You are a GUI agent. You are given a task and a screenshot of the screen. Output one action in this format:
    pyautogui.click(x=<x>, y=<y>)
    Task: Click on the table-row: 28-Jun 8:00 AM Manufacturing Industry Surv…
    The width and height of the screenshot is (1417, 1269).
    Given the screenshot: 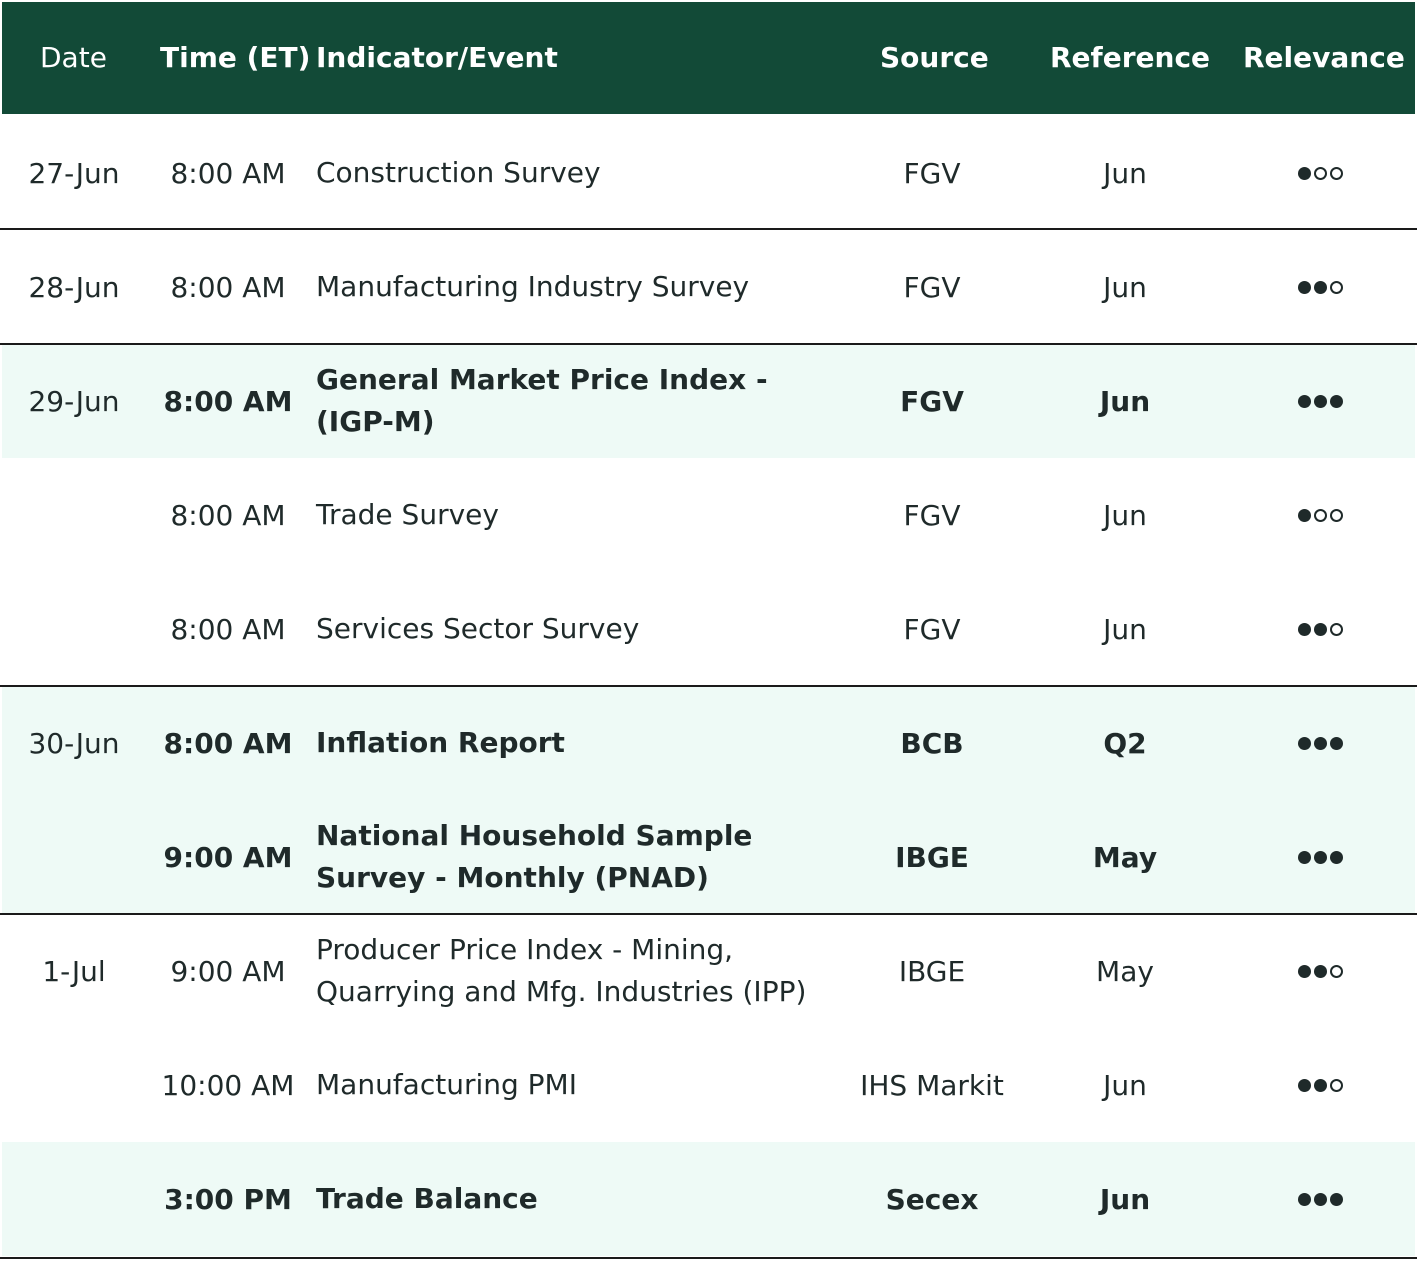 What is the action you would take?
    pyautogui.click(x=708, y=287)
    